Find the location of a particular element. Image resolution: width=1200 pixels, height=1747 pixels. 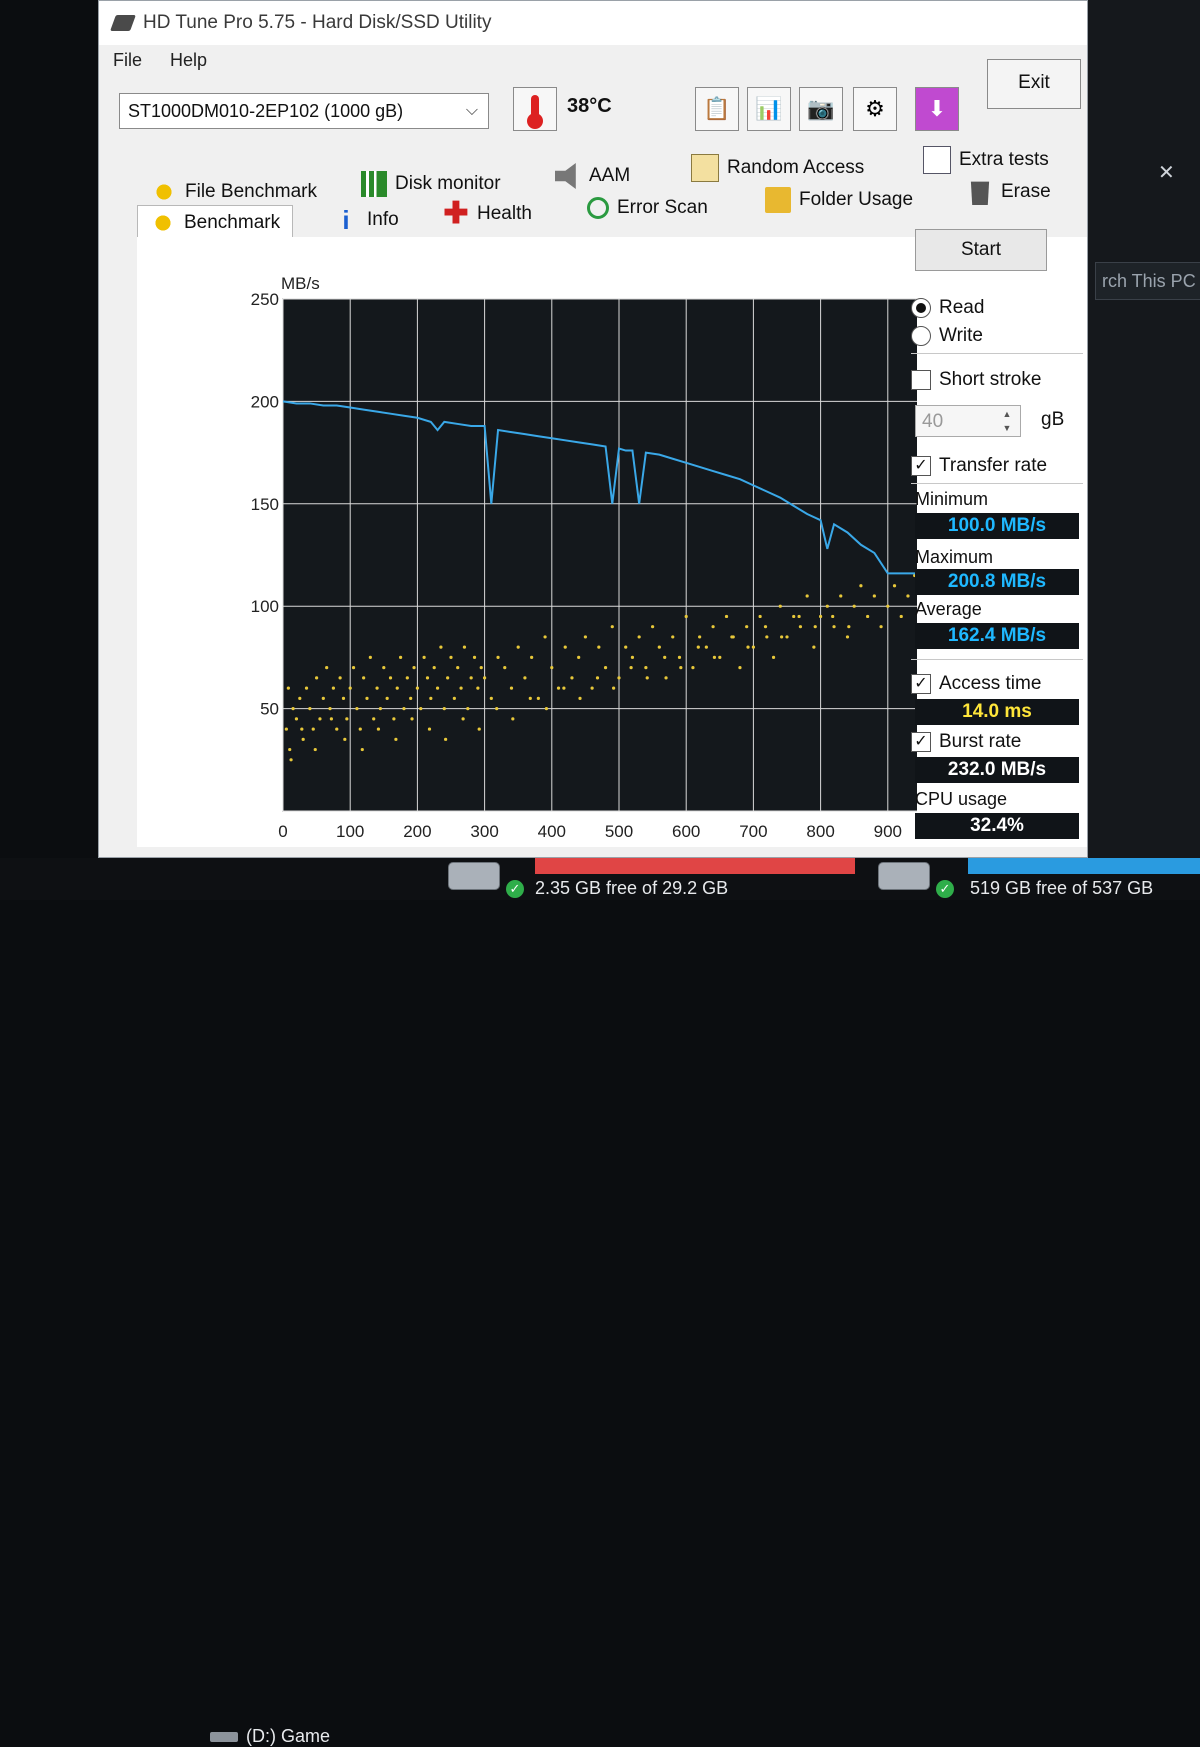

title-bar: HD Tune Pro 5.75 - Hard Disk/SSD Utility is located at coordinates (593, 23).